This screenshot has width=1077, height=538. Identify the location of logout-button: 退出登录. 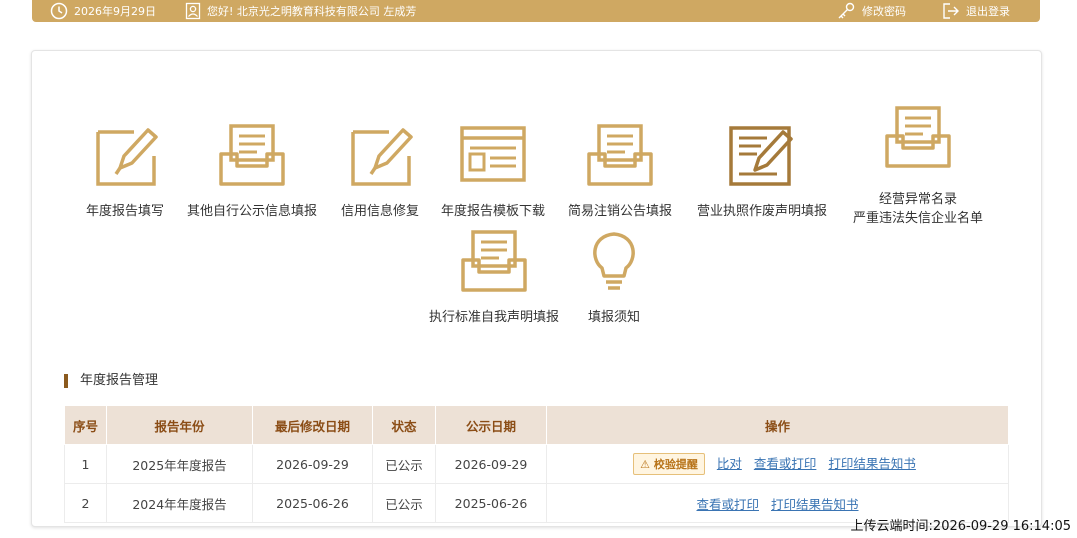
(976, 11).